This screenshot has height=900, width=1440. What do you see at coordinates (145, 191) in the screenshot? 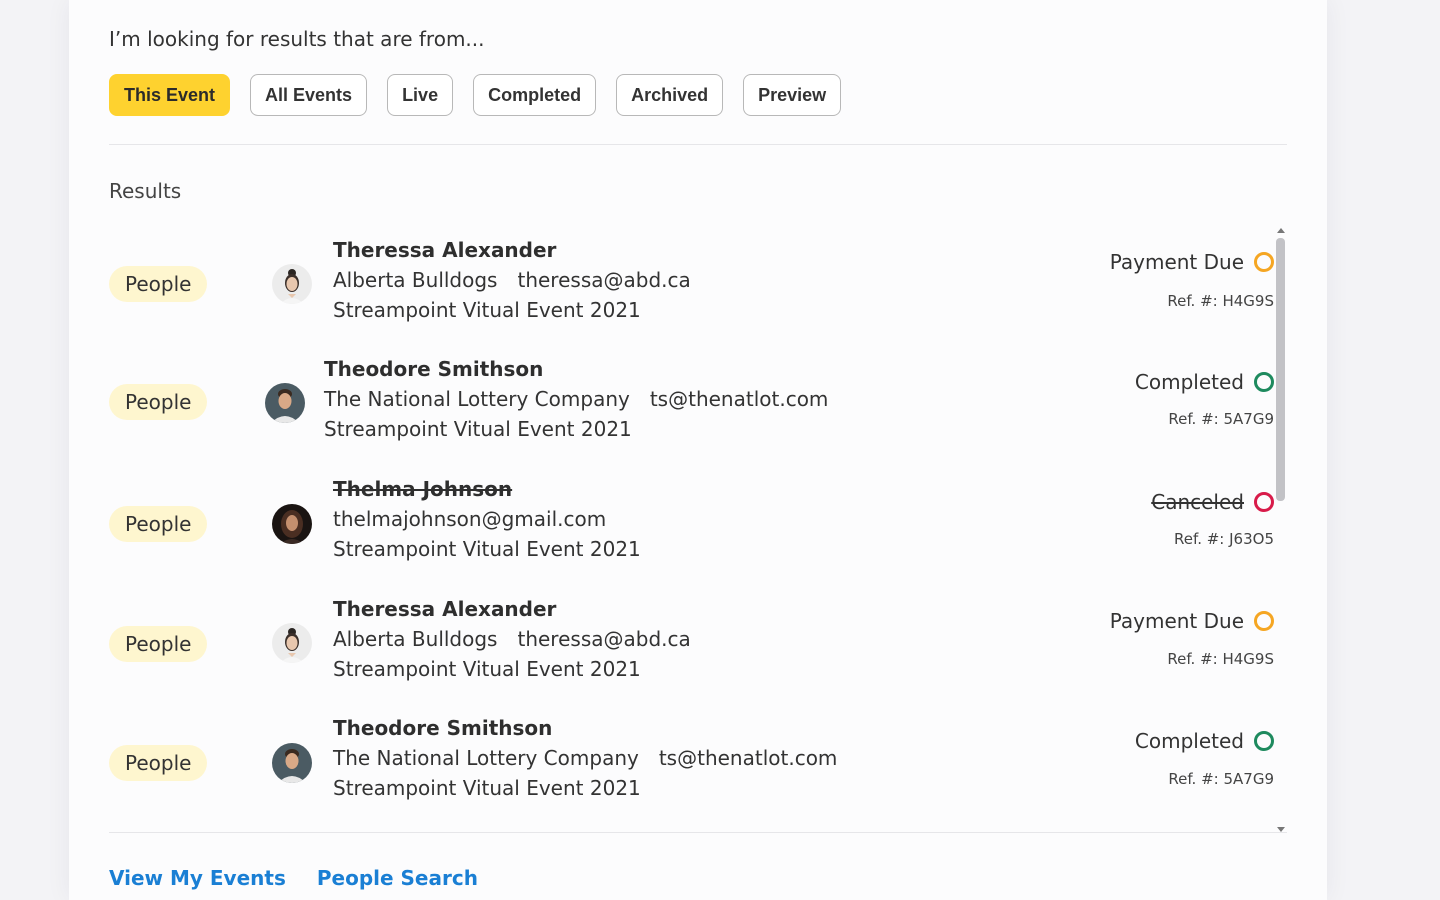
I see `results-heading: Results` at bounding box center [145, 191].